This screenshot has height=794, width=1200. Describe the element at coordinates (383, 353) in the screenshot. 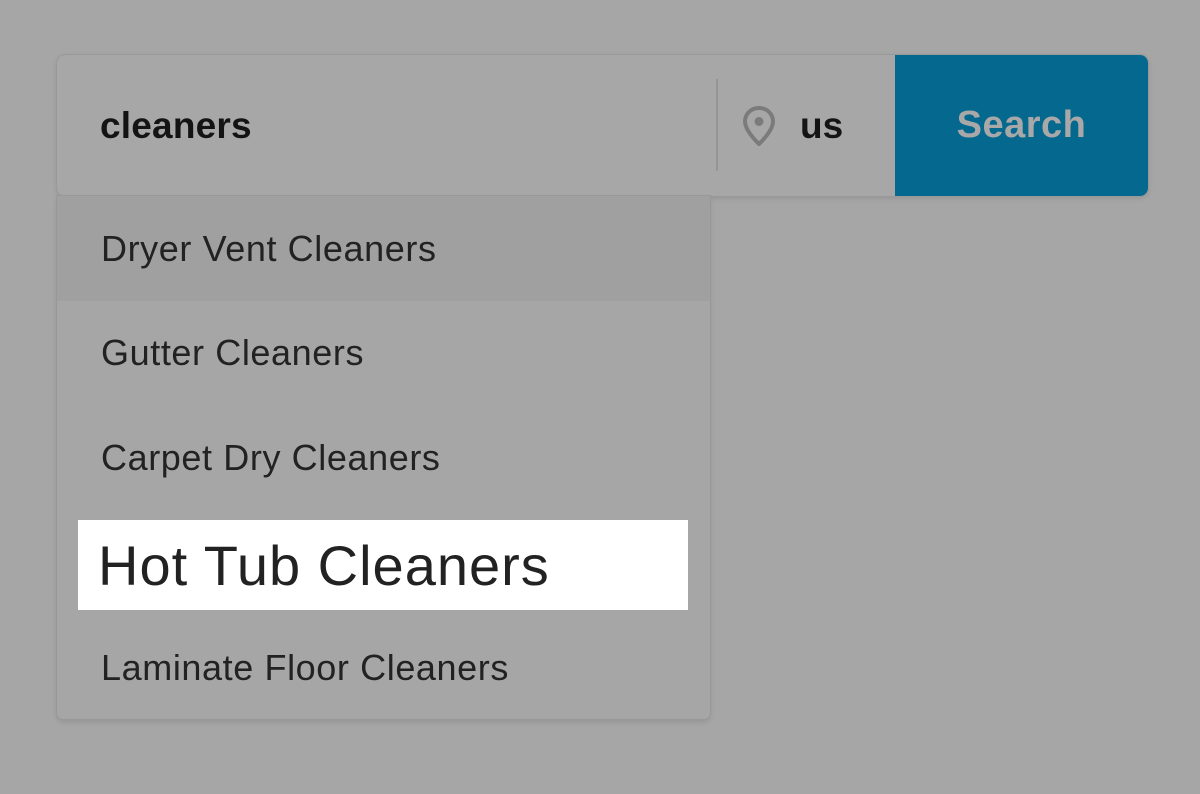

I see `suggestion-item-gutter-cleaners: Gutter Cleaners` at that location.